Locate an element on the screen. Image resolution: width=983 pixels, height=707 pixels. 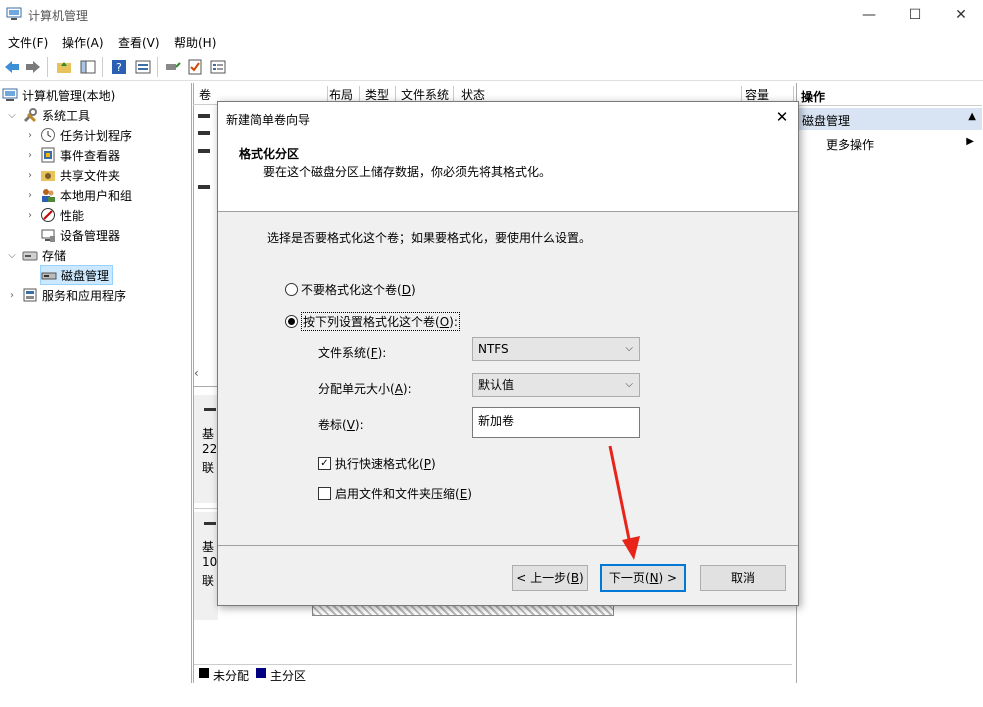
maximize-icon: ☐ is located at coordinates (915, 15).